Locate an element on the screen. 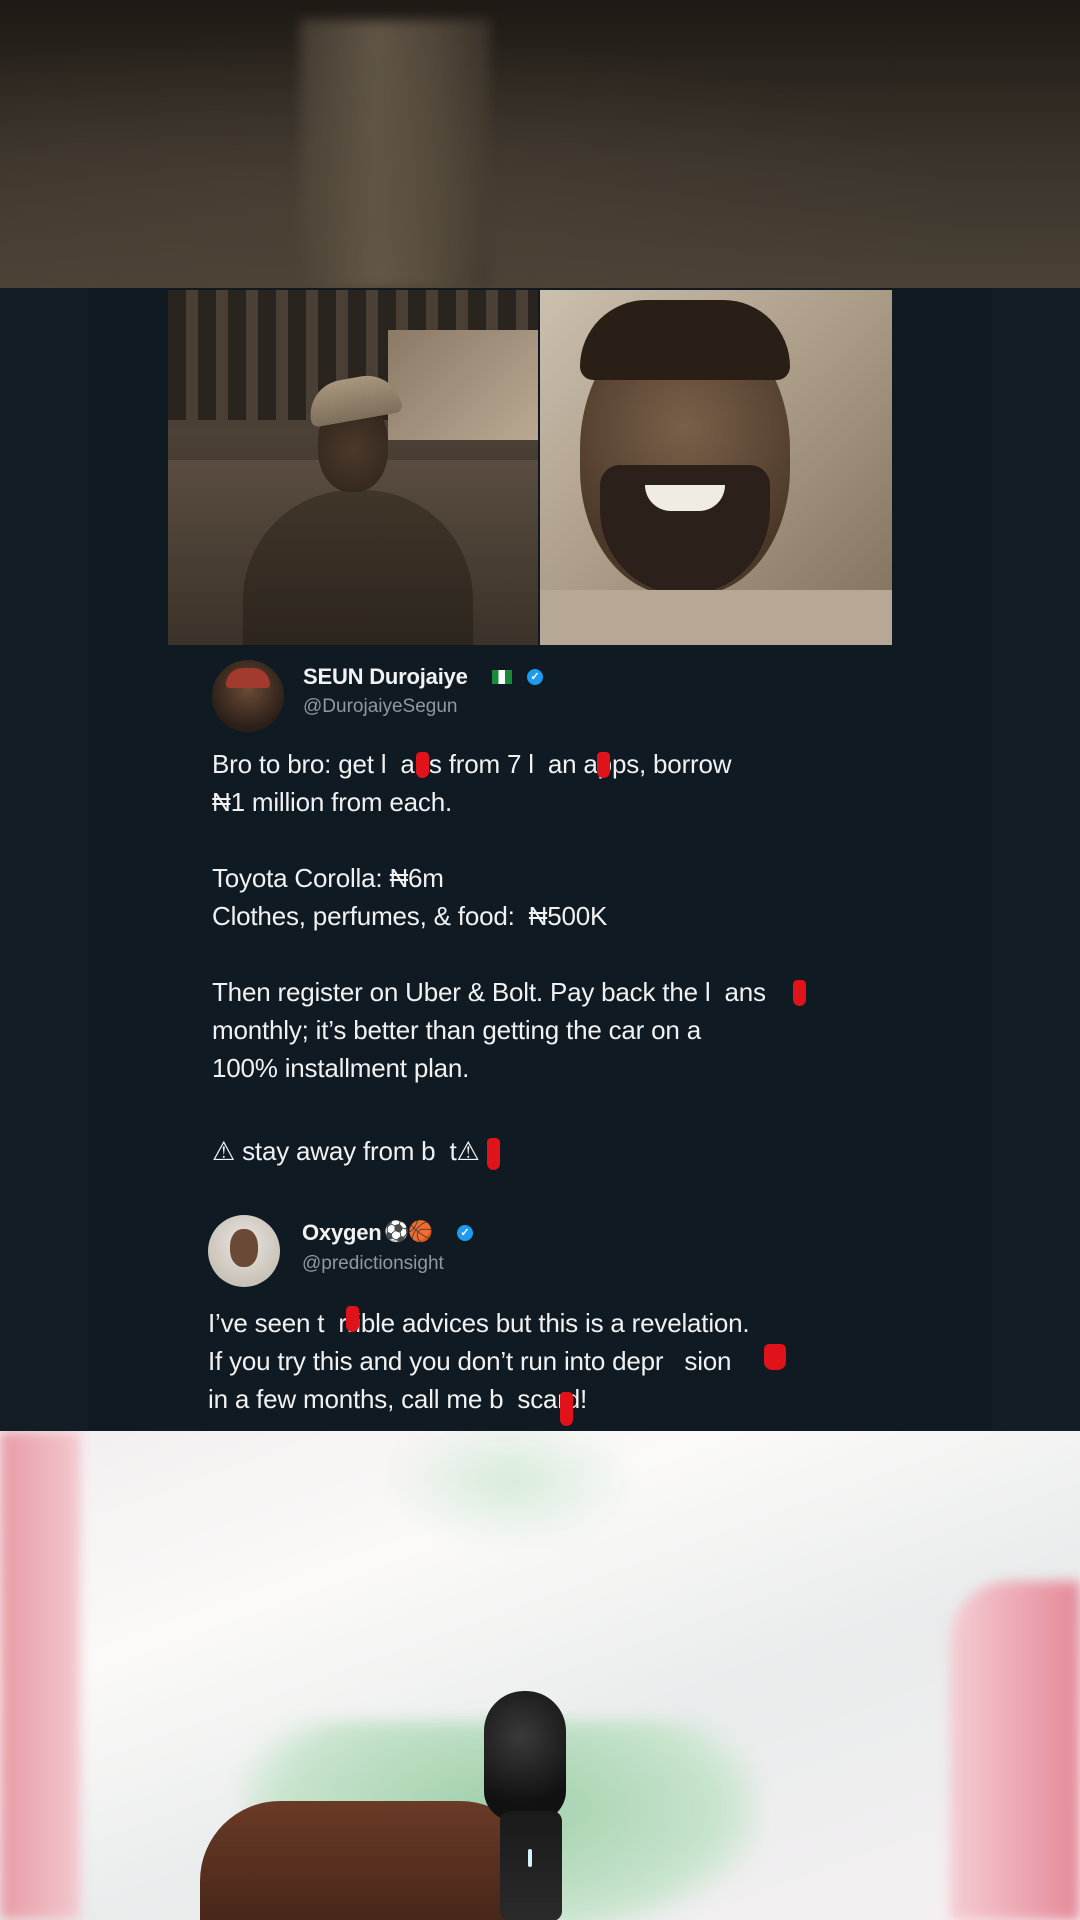 This screenshot has width=1080, height=1920. tweet1-line-4: Toyota Corolla: ₦6m is located at coordinates (328, 878).